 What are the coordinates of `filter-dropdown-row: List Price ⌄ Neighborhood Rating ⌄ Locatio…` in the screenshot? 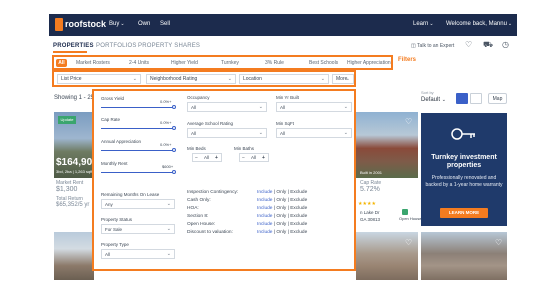 It's located at (204, 78).